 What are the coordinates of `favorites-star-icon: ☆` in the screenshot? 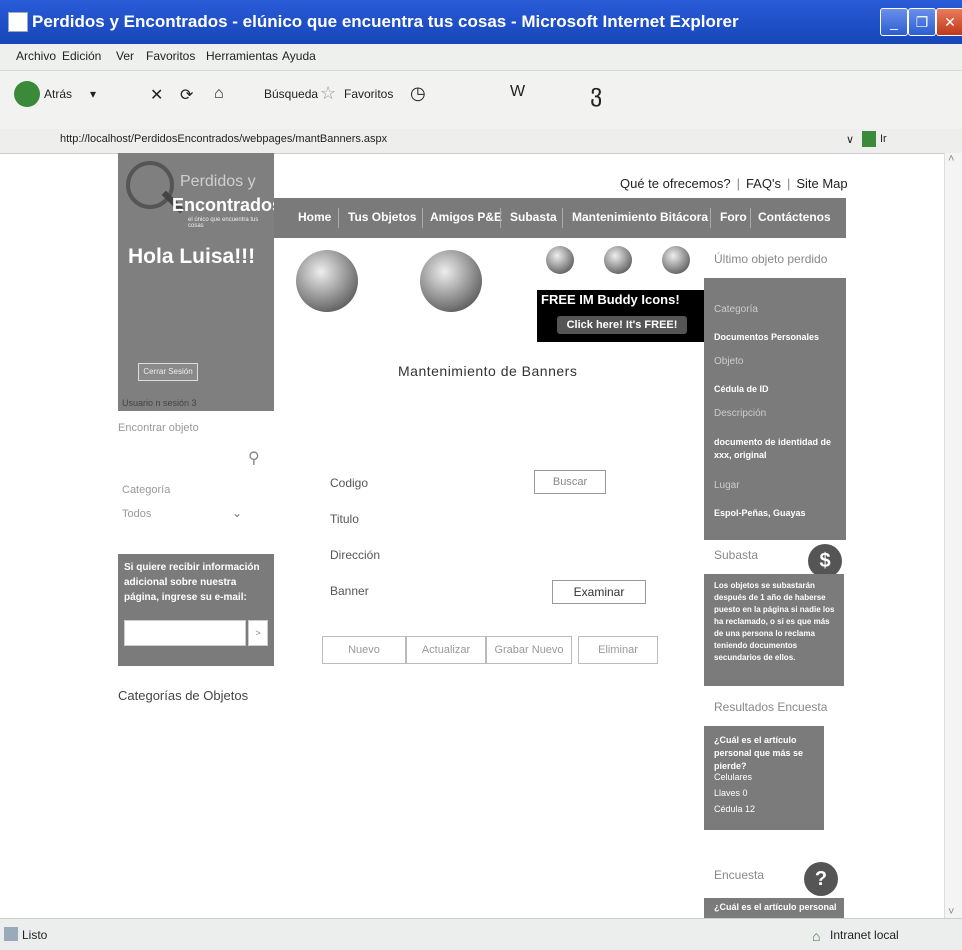 It's located at (328, 93).